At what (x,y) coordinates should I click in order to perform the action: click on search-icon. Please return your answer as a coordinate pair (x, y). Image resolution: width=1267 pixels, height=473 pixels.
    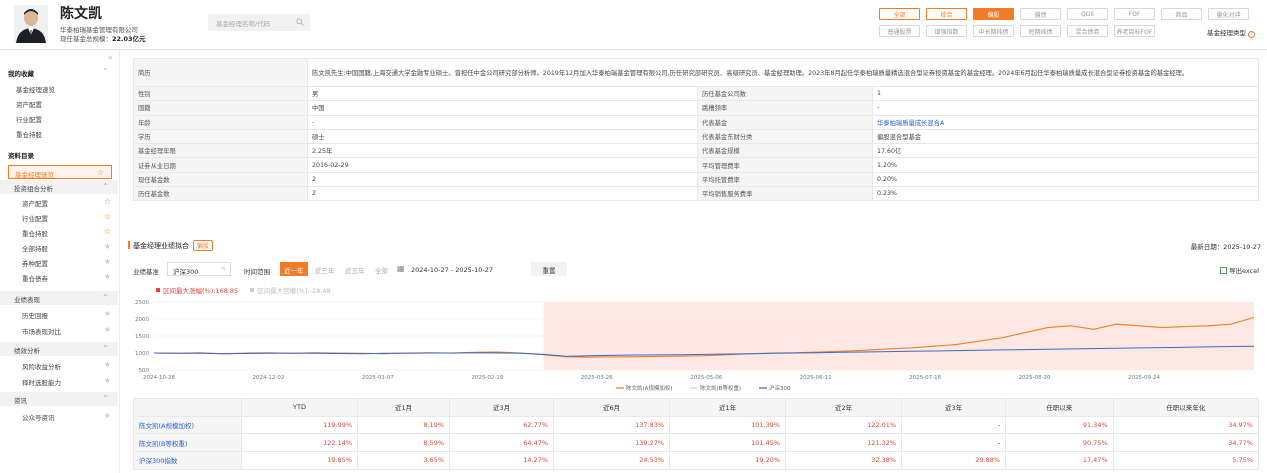
    Looking at the image, I should click on (300, 22).